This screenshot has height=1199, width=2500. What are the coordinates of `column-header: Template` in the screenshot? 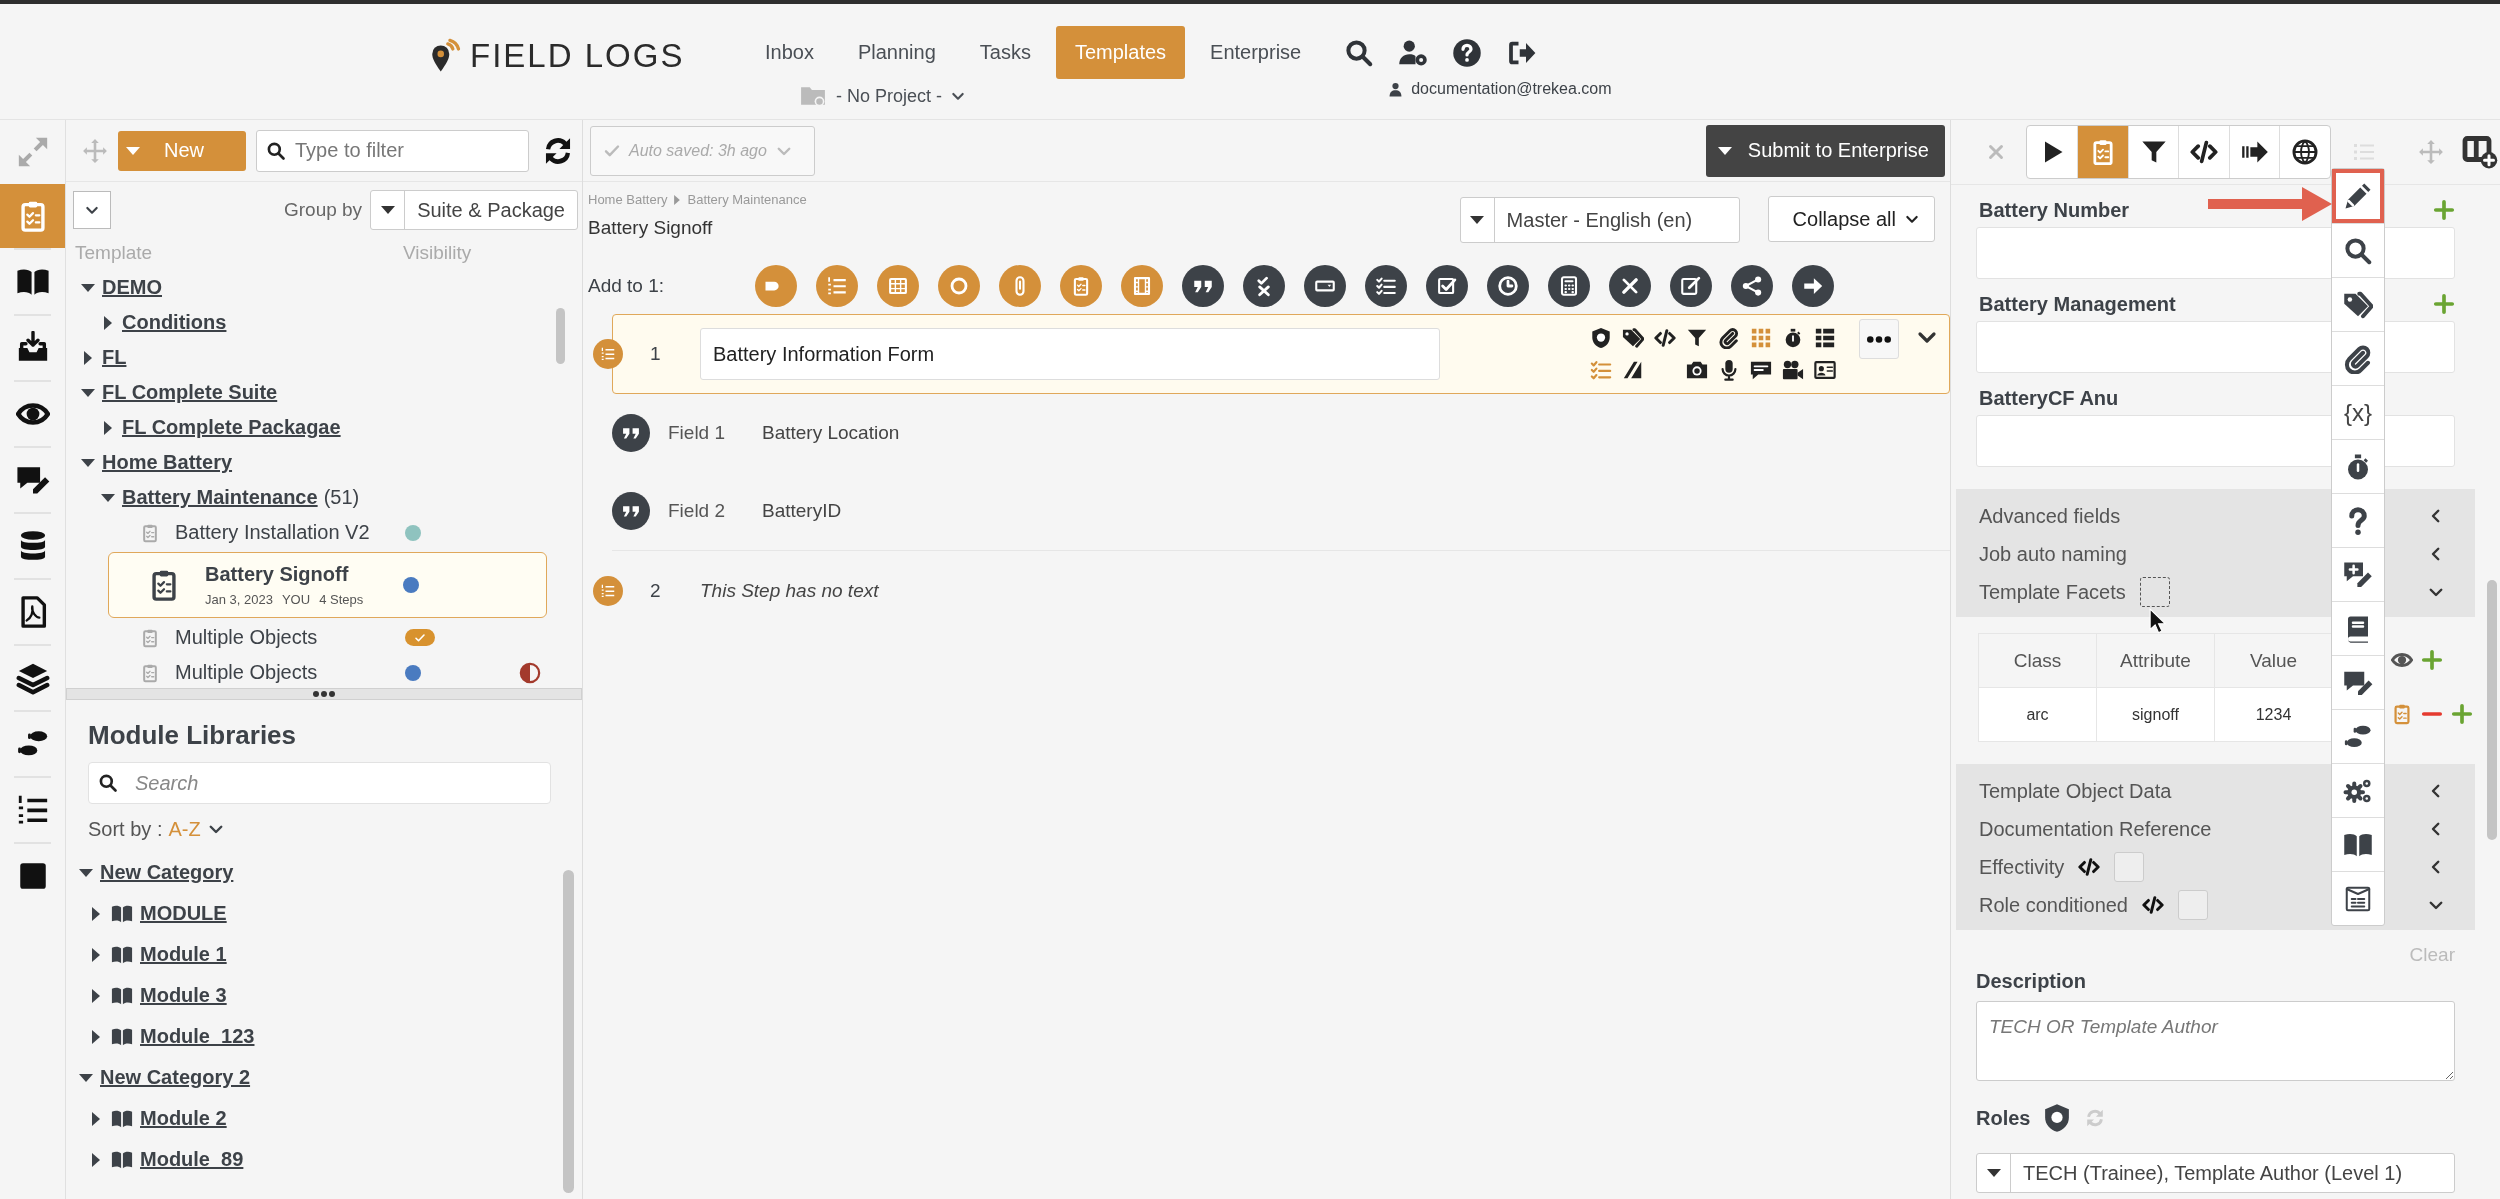 It's located at (114, 253).